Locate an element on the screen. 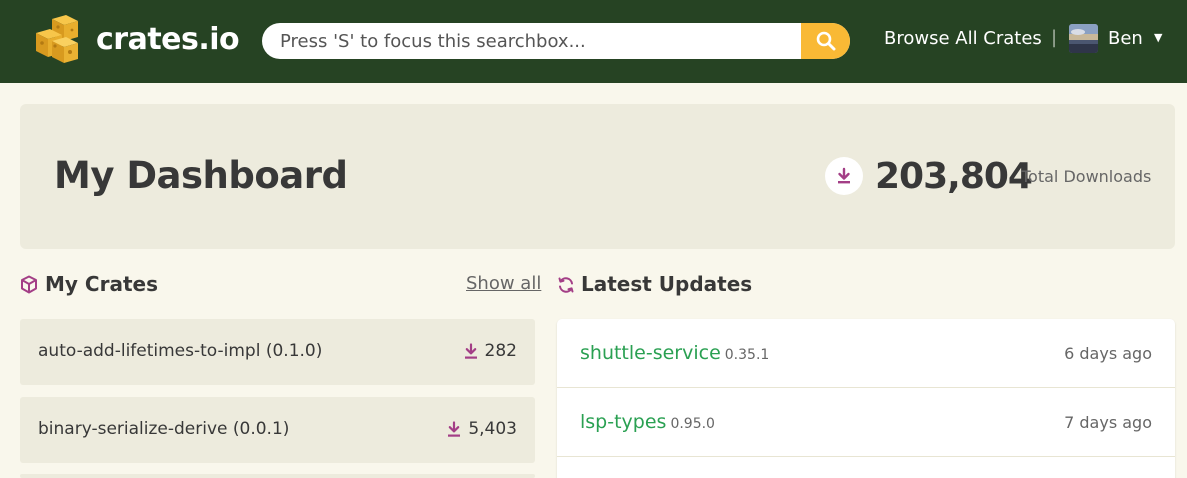 The width and height of the screenshot is (1187, 478). download-count: 282 is located at coordinates (500, 351).